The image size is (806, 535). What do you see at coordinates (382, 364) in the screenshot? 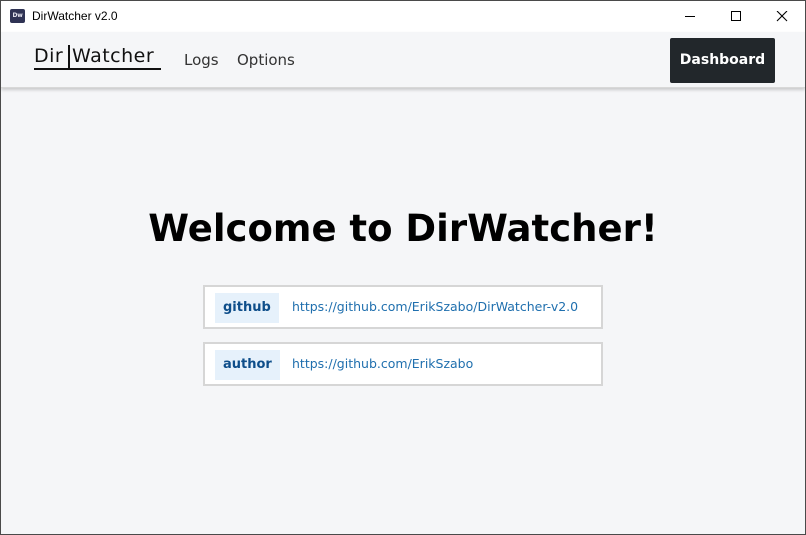
I see `author-url-link: https://github.com/ErikSzabo` at bounding box center [382, 364].